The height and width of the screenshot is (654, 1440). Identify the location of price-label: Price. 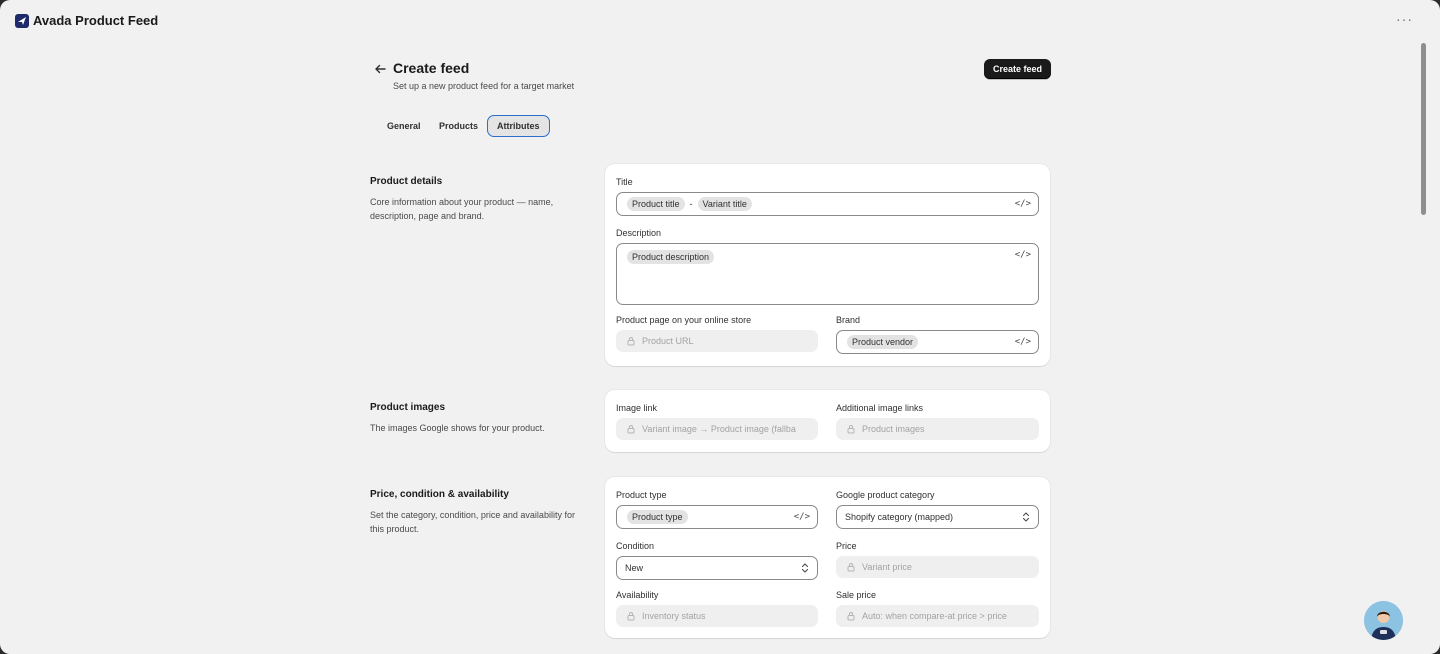
(846, 546).